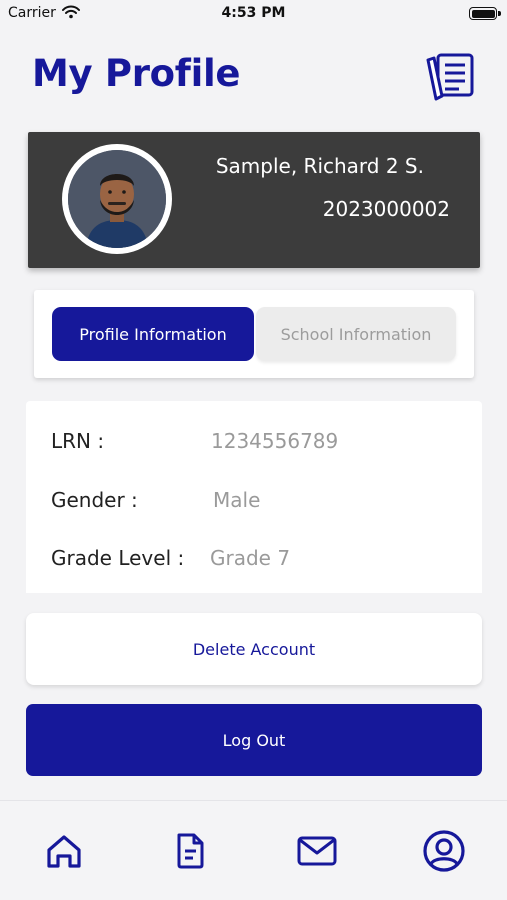 This screenshot has width=507, height=900. I want to click on tabs-container: Profile Information School Information, so click(254, 334).